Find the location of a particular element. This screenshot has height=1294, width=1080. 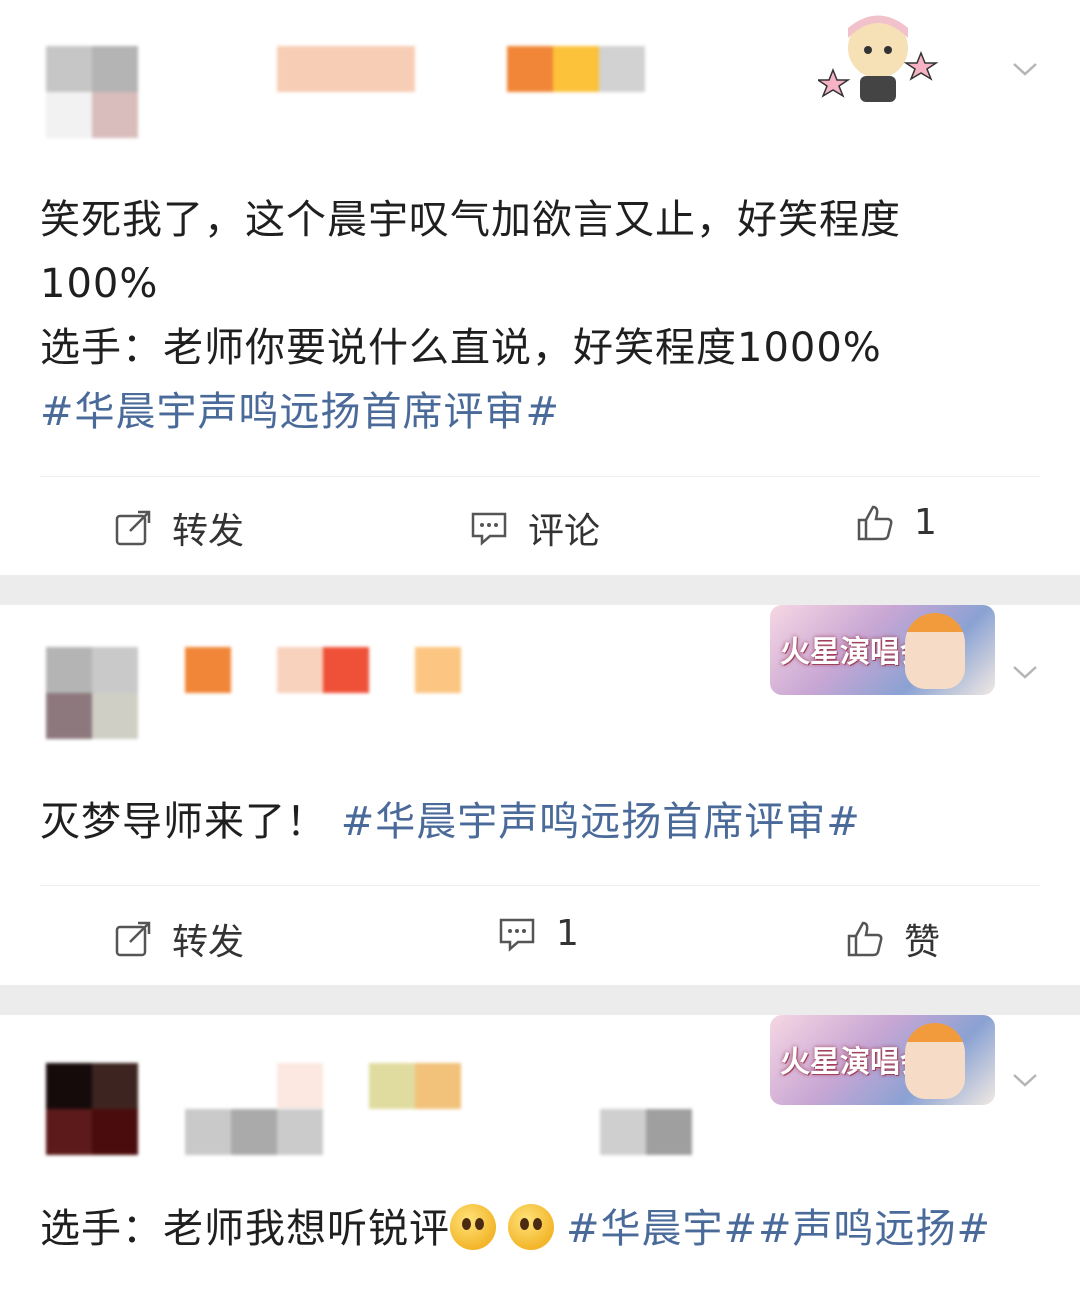

comment-button: 评论 is located at coordinates (535, 528).